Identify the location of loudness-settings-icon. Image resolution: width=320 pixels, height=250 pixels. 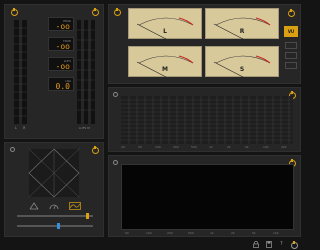
(95, 12).